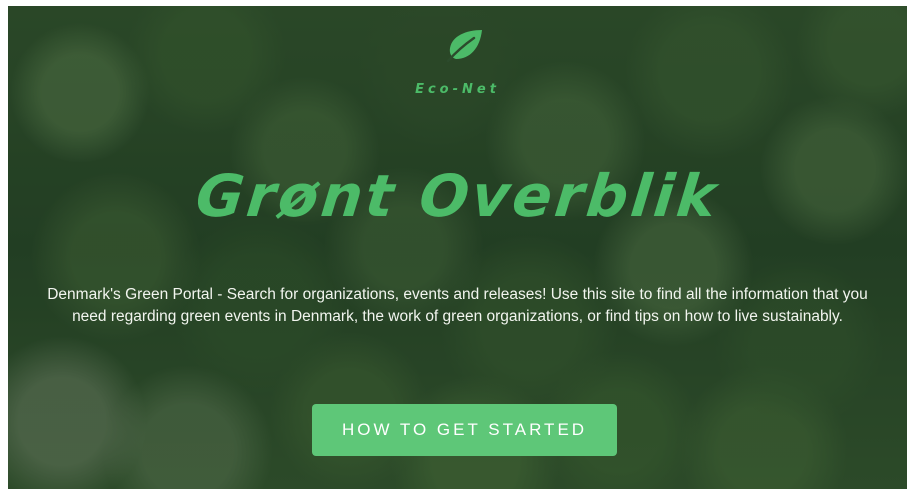  What do you see at coordinates (464, 46) in the screenshot?
I see `leaf-icon` at bounding box center [464, 46].